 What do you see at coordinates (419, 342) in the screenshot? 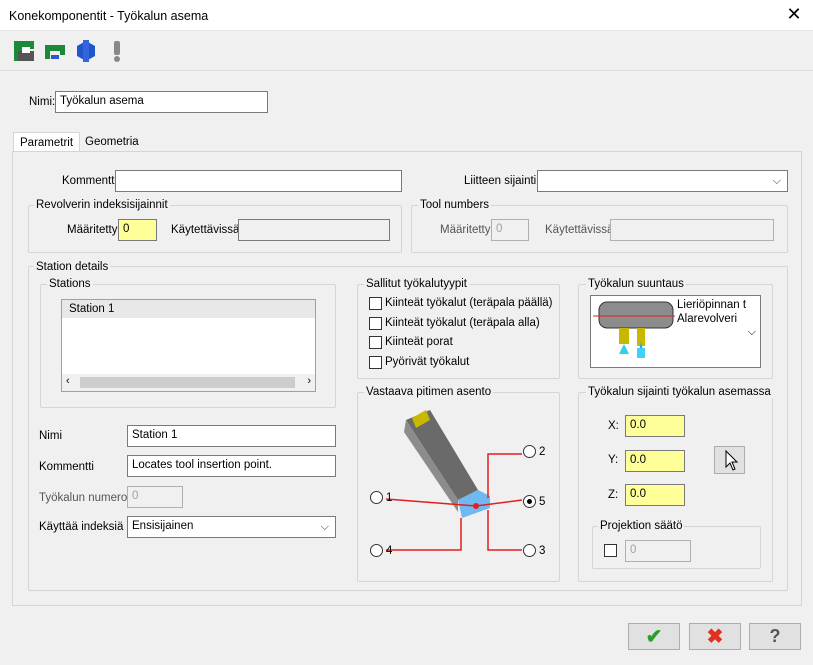
I see `allowed-label-3: Kiinteät porat` at bounding box center [419, 342].